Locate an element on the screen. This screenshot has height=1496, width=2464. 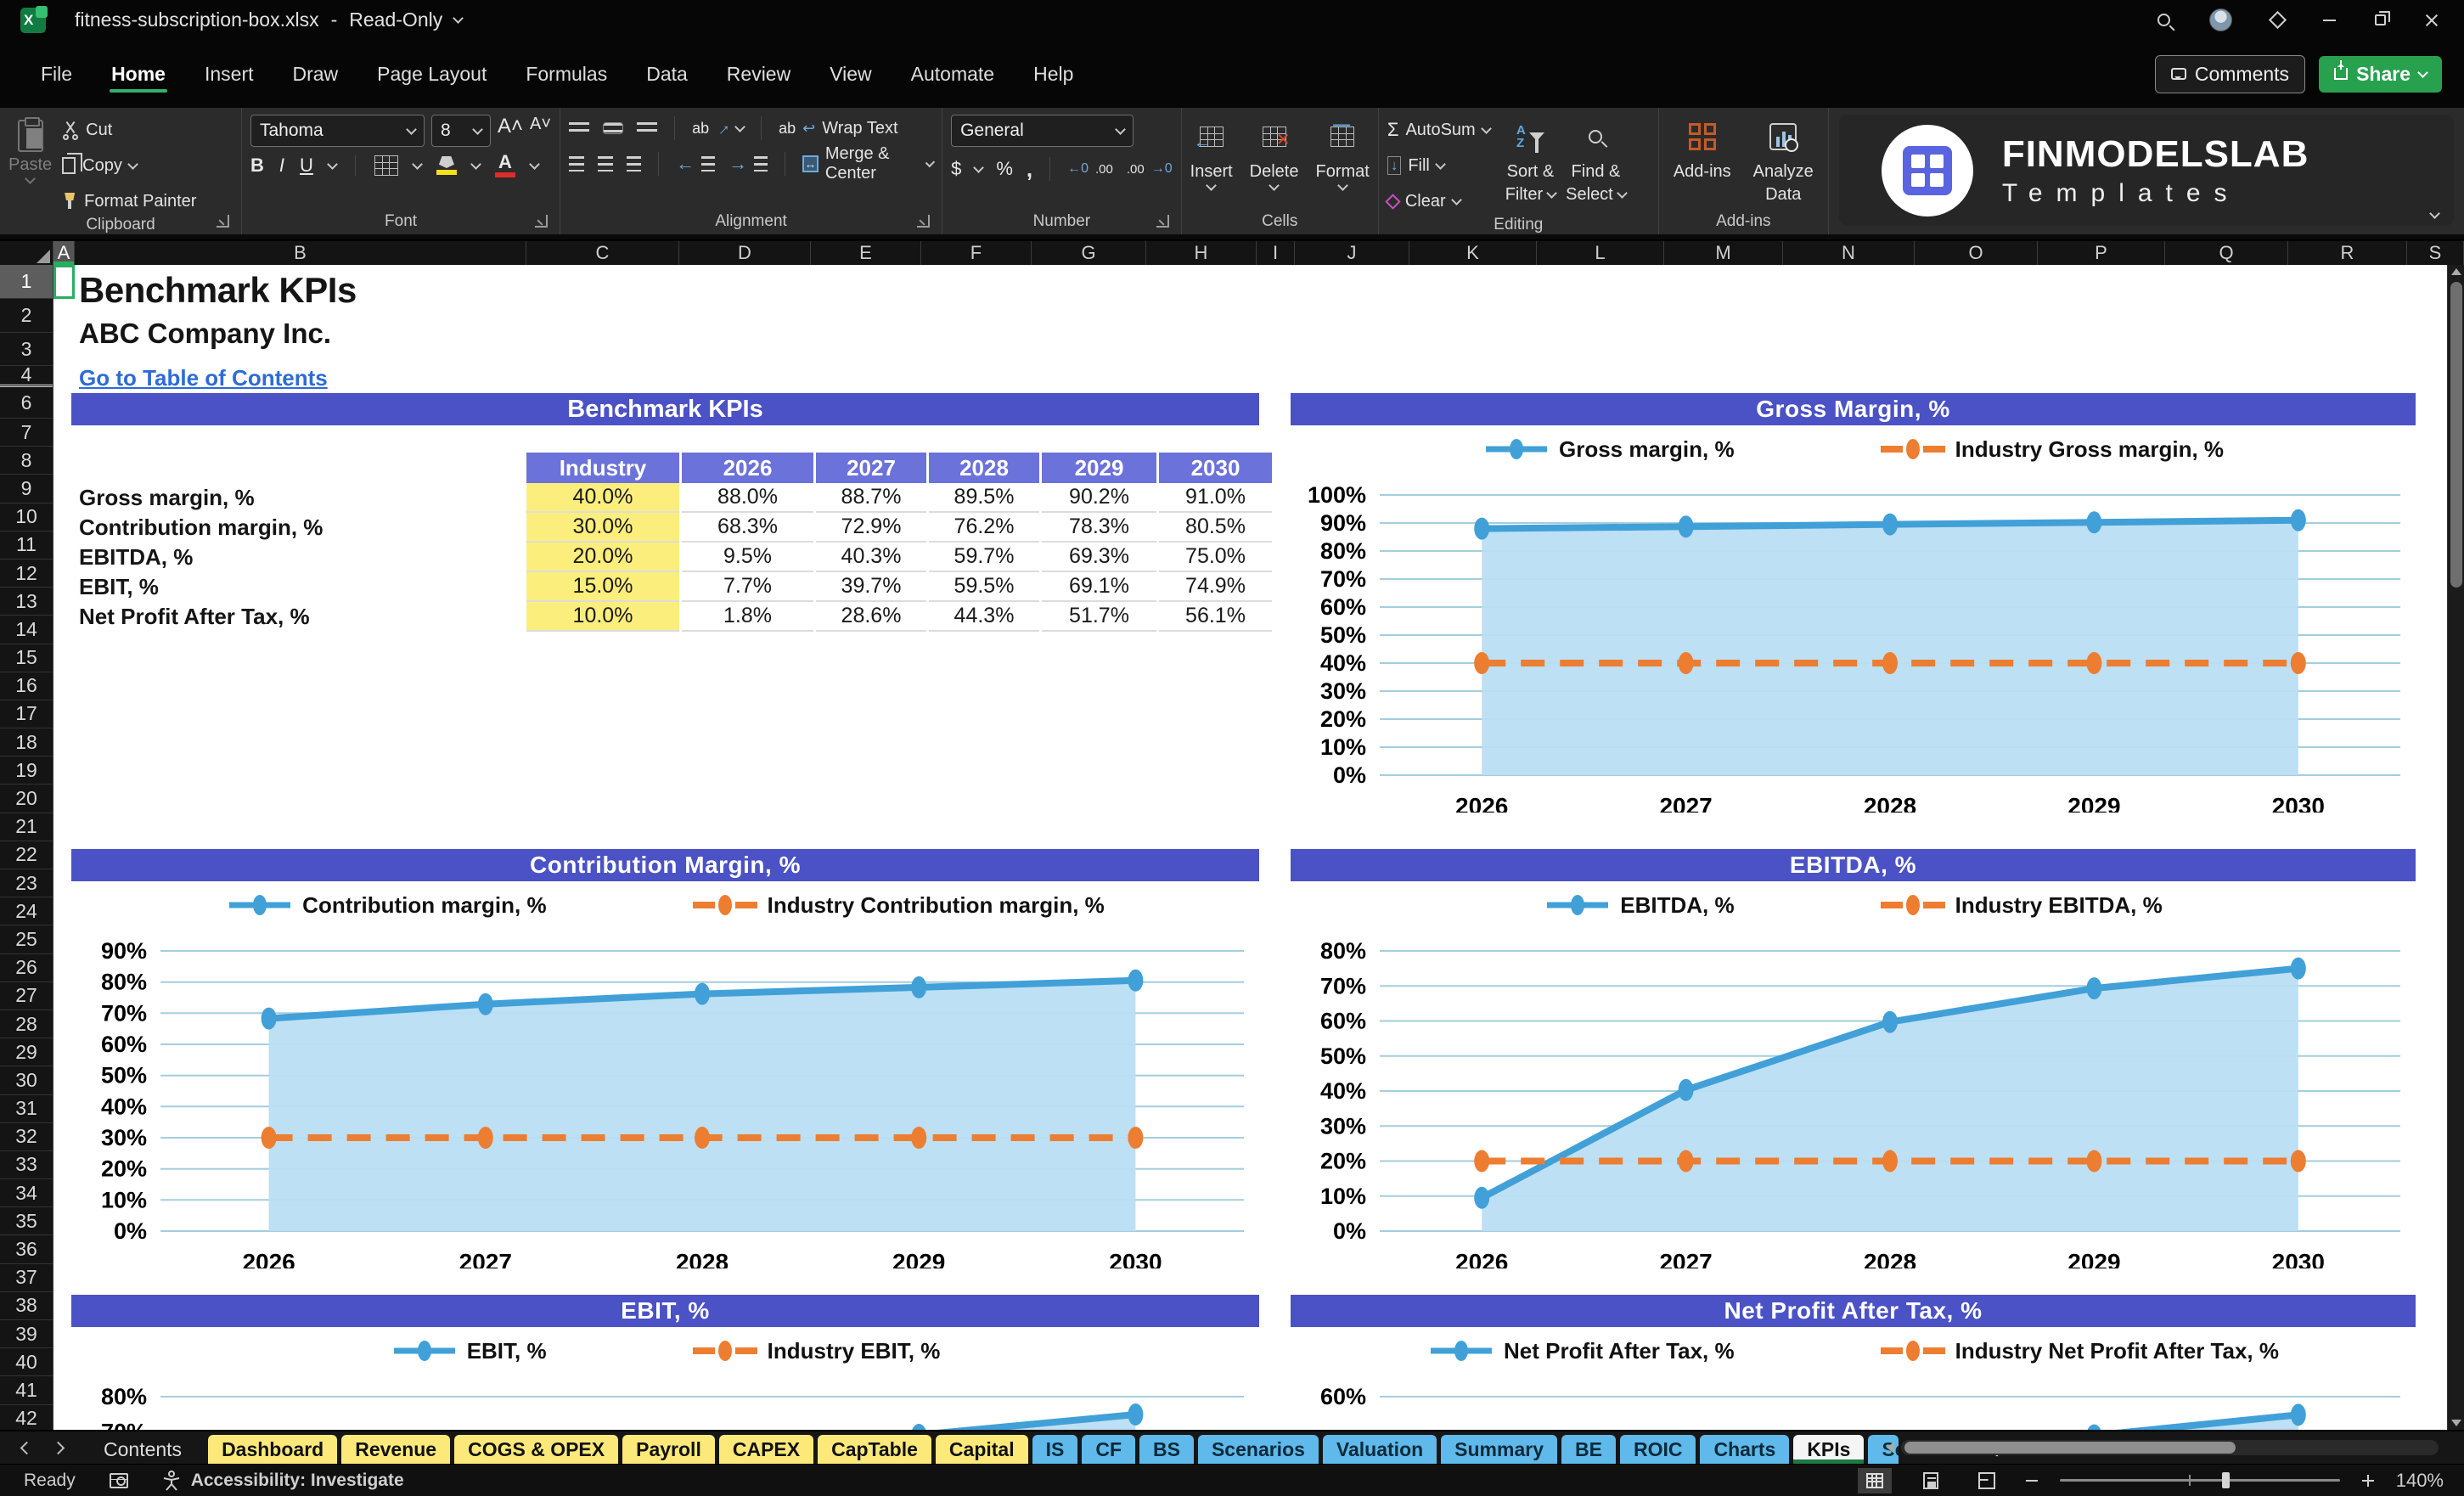
row-header-34: 34 is located at coordinates (26, 1193).